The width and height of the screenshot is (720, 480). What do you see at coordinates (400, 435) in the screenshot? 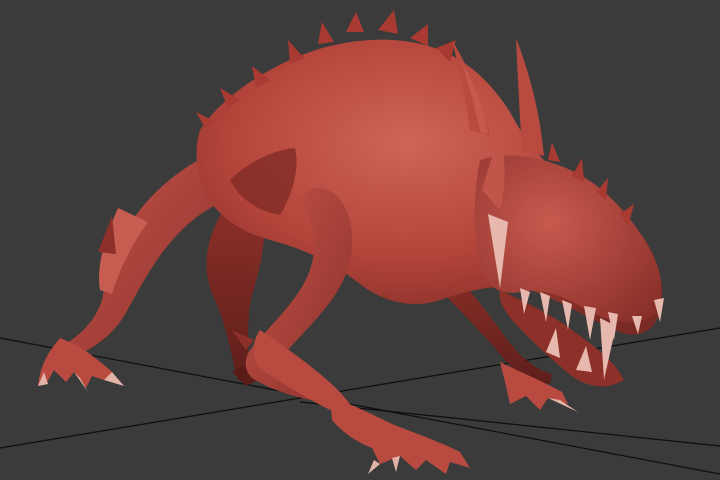
I see `near-front-foot` at bounding box center [400, 435].